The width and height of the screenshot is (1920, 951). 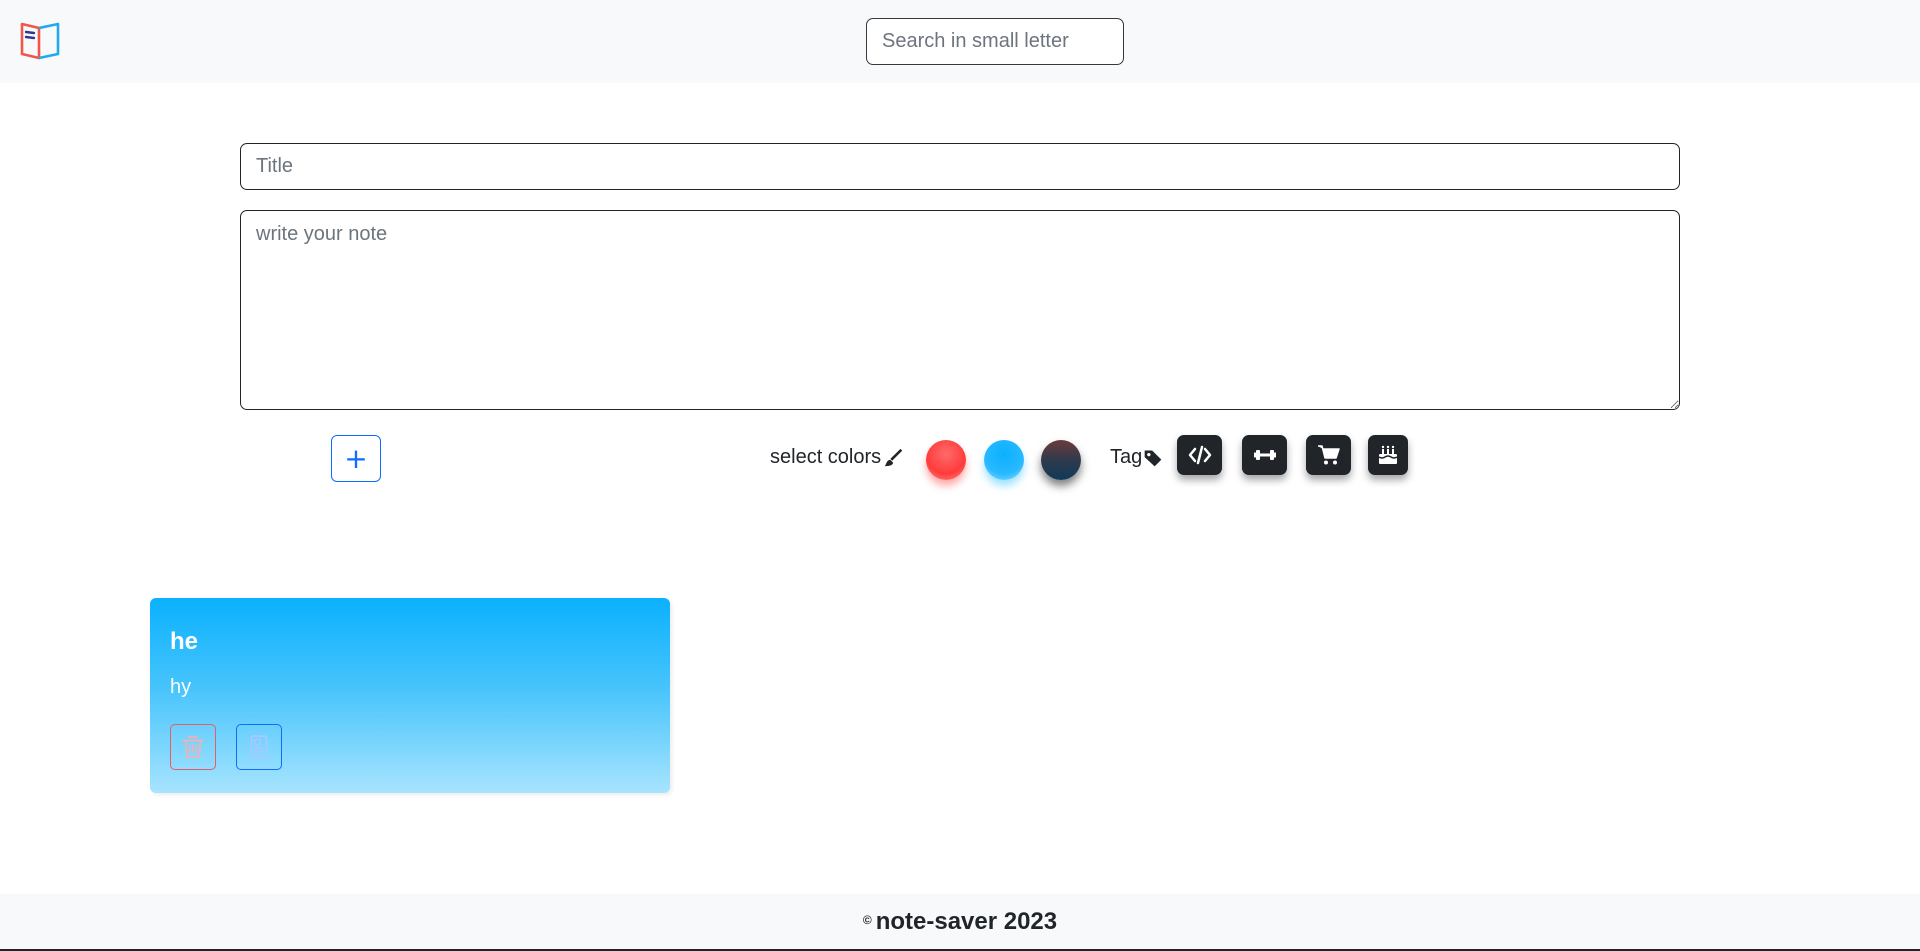 I want to click on note-card: he hy, so click(x=410, y=695).